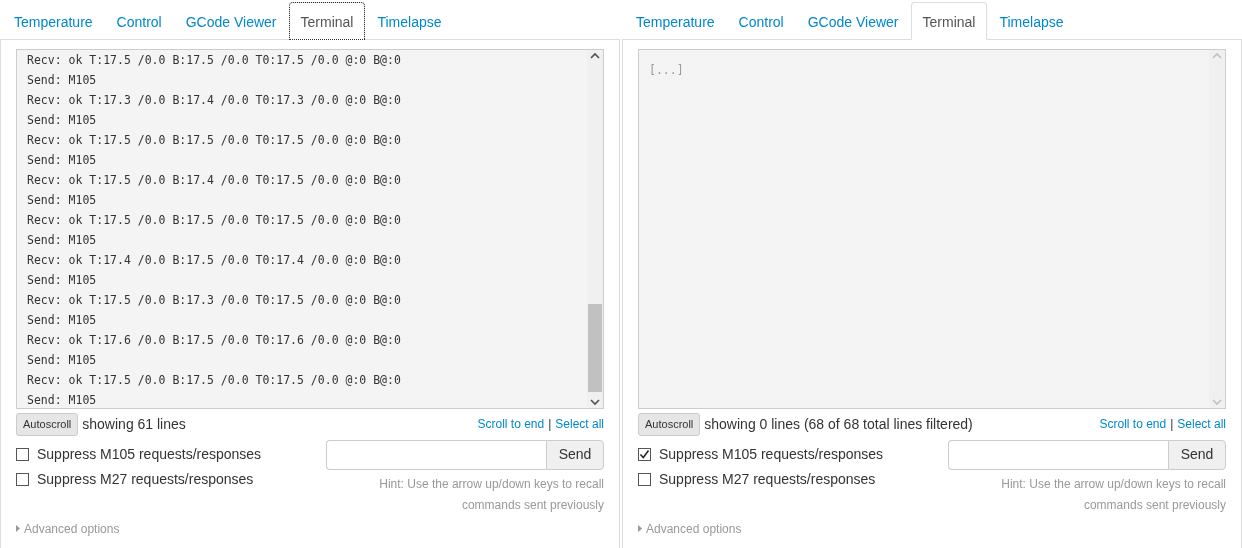  What do you see at coordinates (595, 348) in the screenshot?
I see `scroll-thumb` at bounding box center [595, 348].